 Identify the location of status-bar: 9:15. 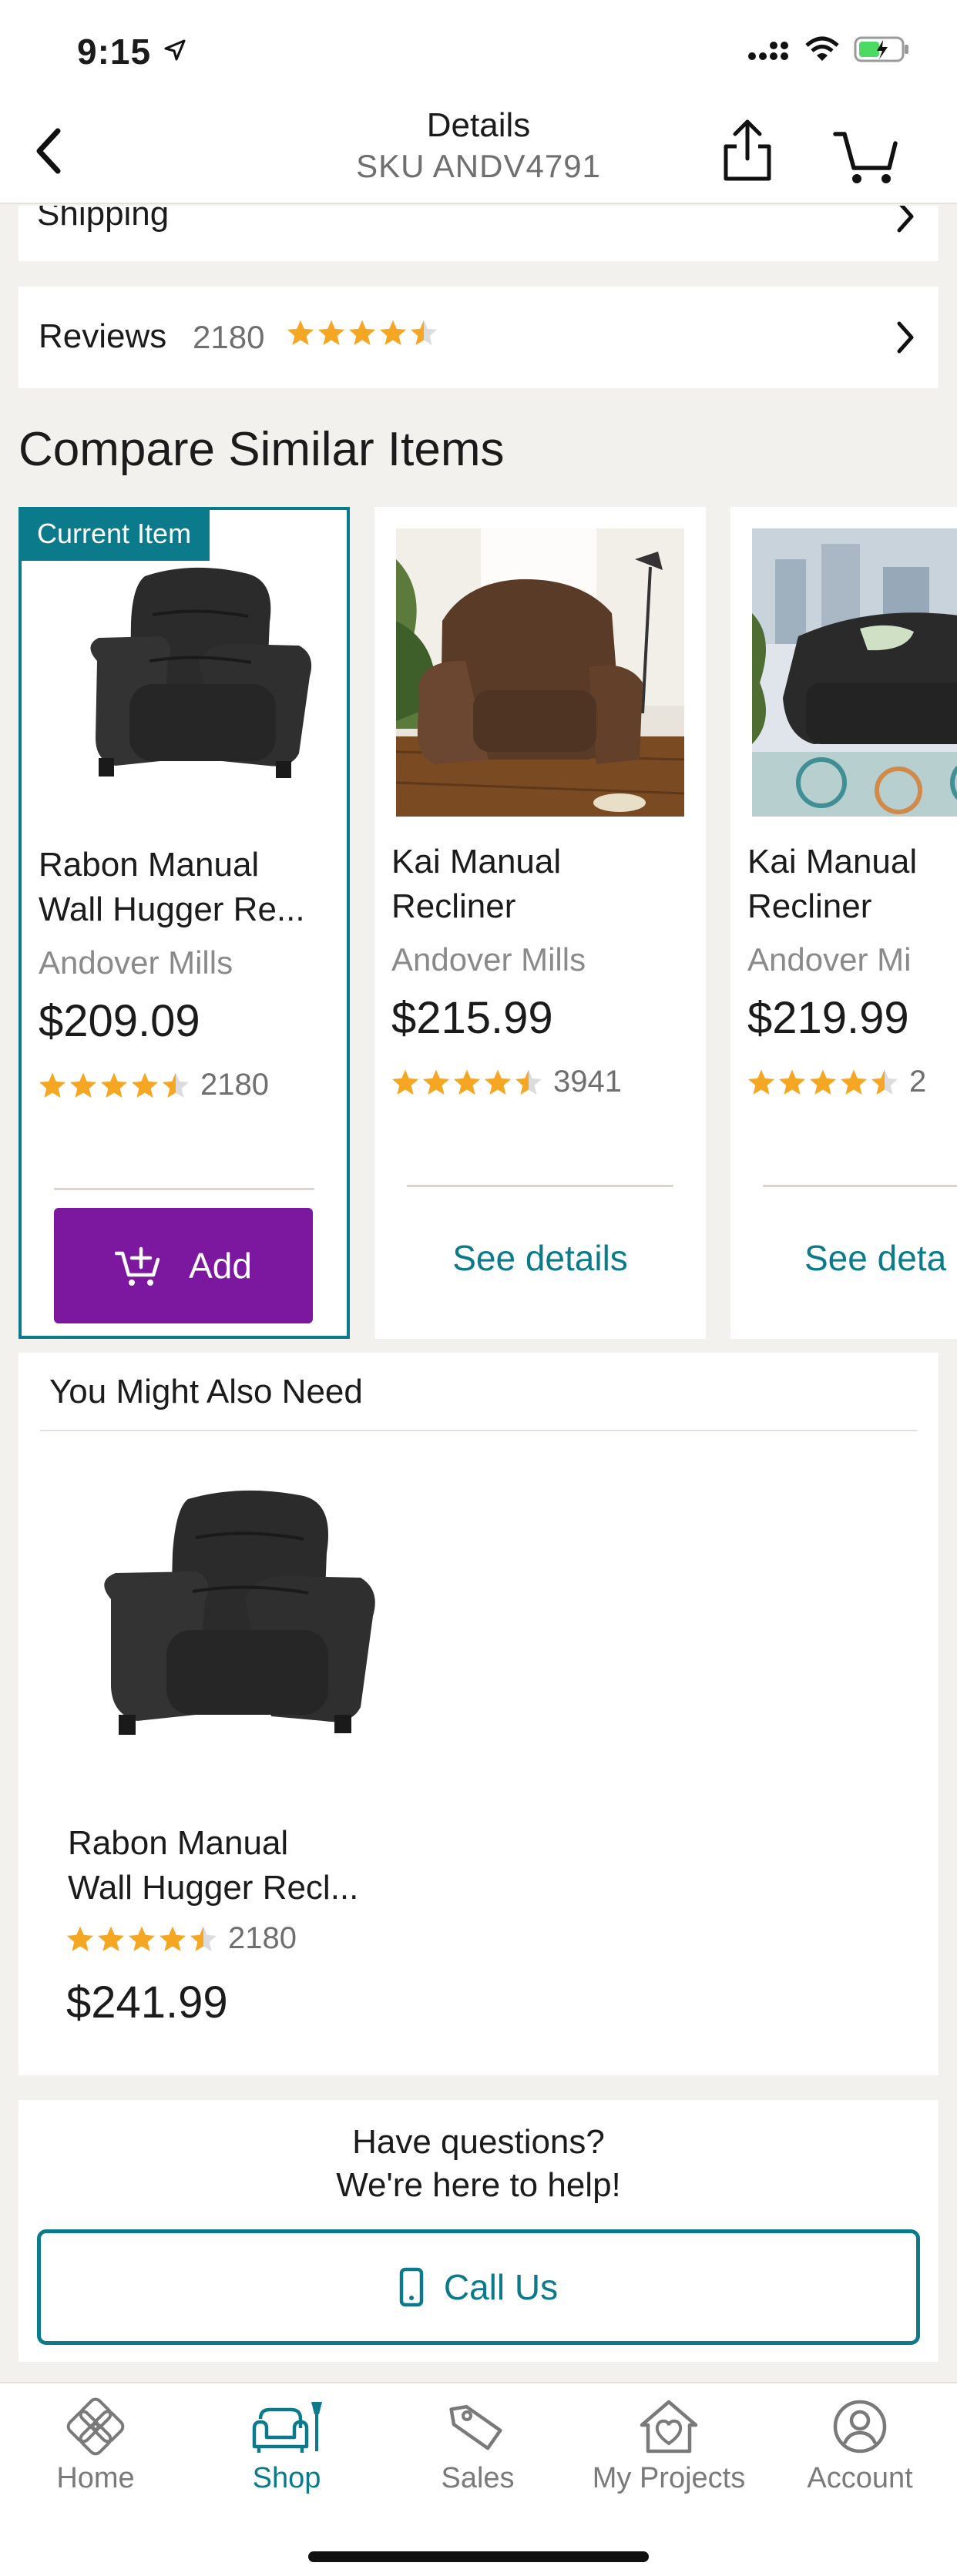
(478, 50).